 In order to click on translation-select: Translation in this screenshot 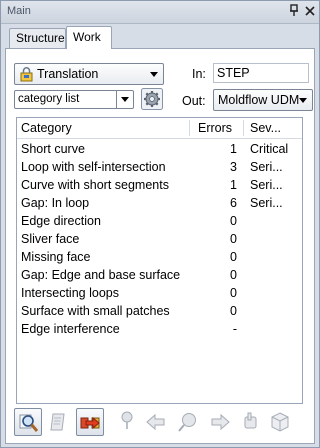, I will do `click(89, 74)`.